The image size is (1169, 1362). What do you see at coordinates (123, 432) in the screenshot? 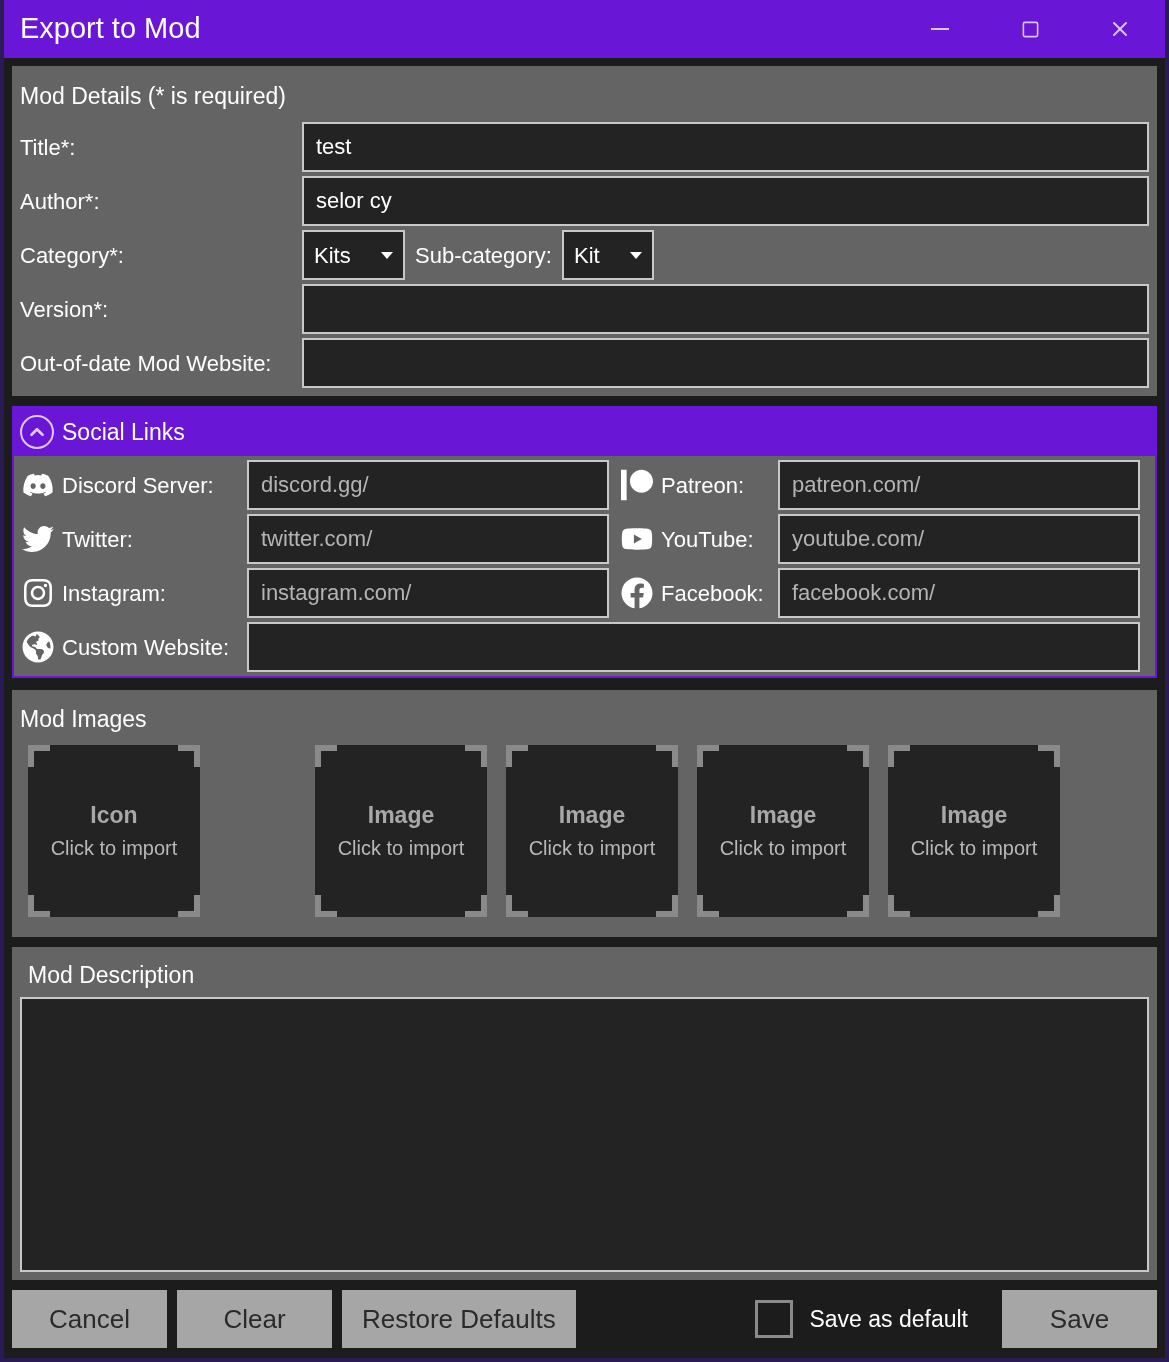
I see `section-heading: Social Links` at bounding box center [123, 432].